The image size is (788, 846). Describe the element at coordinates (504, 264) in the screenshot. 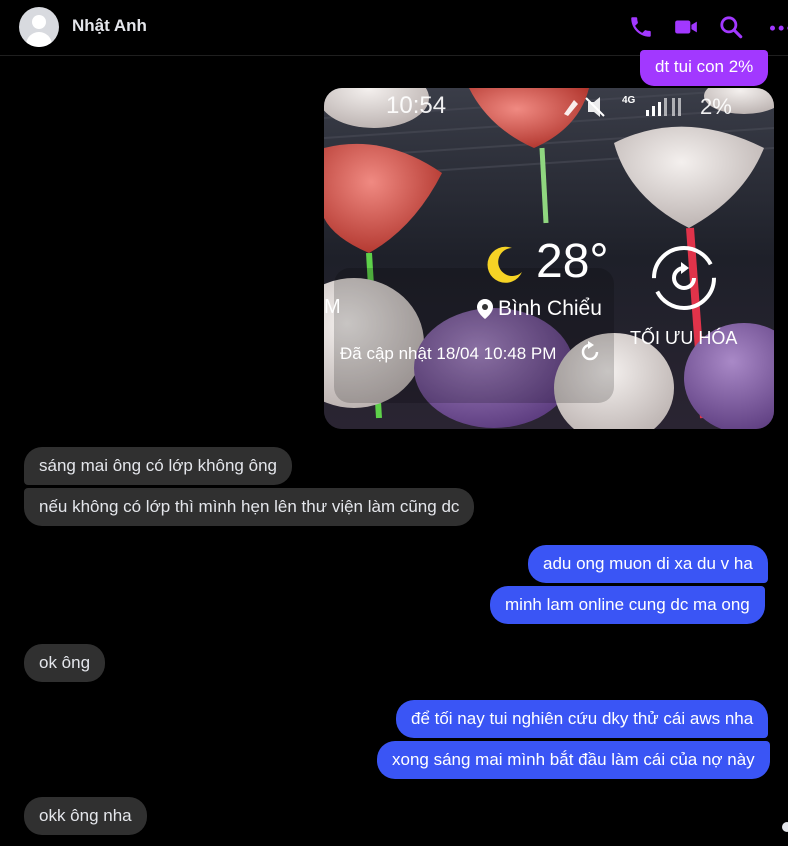

I see `moon-icon` at that location.